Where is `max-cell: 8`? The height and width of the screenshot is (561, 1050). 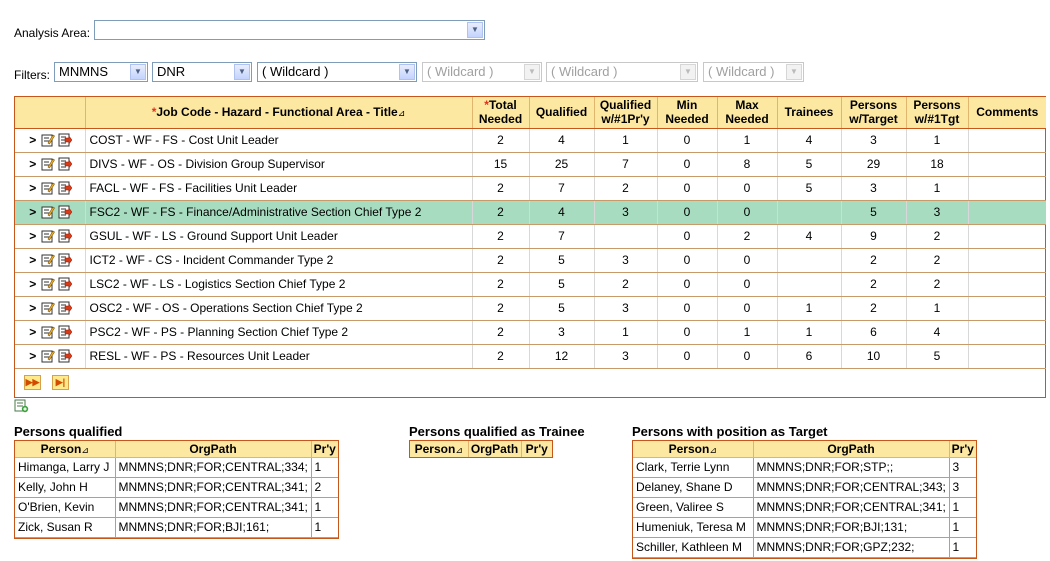 max-cell: 8 is located at coordinates (747, 164).